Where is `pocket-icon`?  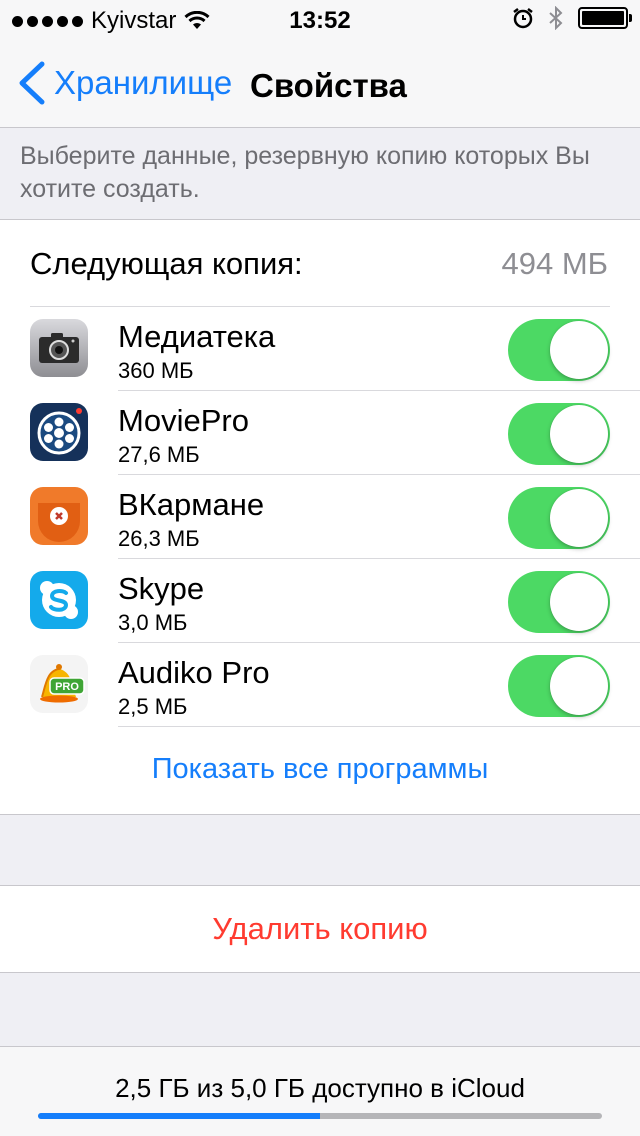
pocket-icon is located at coordinates (59, 516).